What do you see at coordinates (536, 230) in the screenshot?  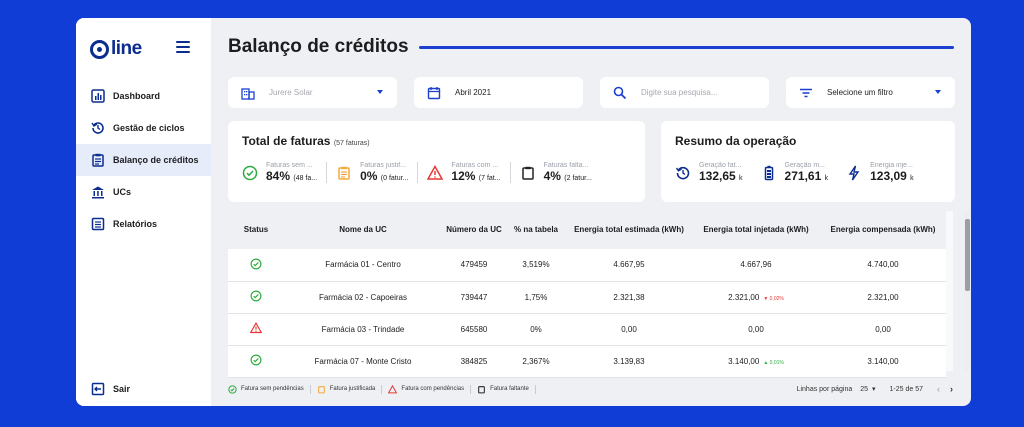 I see `column-header: % na tabela` at bounding box center [536, 230].